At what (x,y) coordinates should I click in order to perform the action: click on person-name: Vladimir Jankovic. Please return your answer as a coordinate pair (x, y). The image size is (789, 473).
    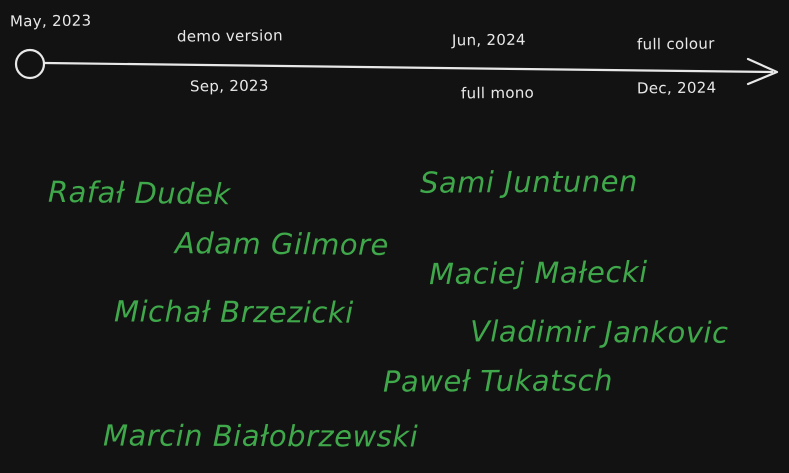
    Looking at the image, I should click on (599, 332).